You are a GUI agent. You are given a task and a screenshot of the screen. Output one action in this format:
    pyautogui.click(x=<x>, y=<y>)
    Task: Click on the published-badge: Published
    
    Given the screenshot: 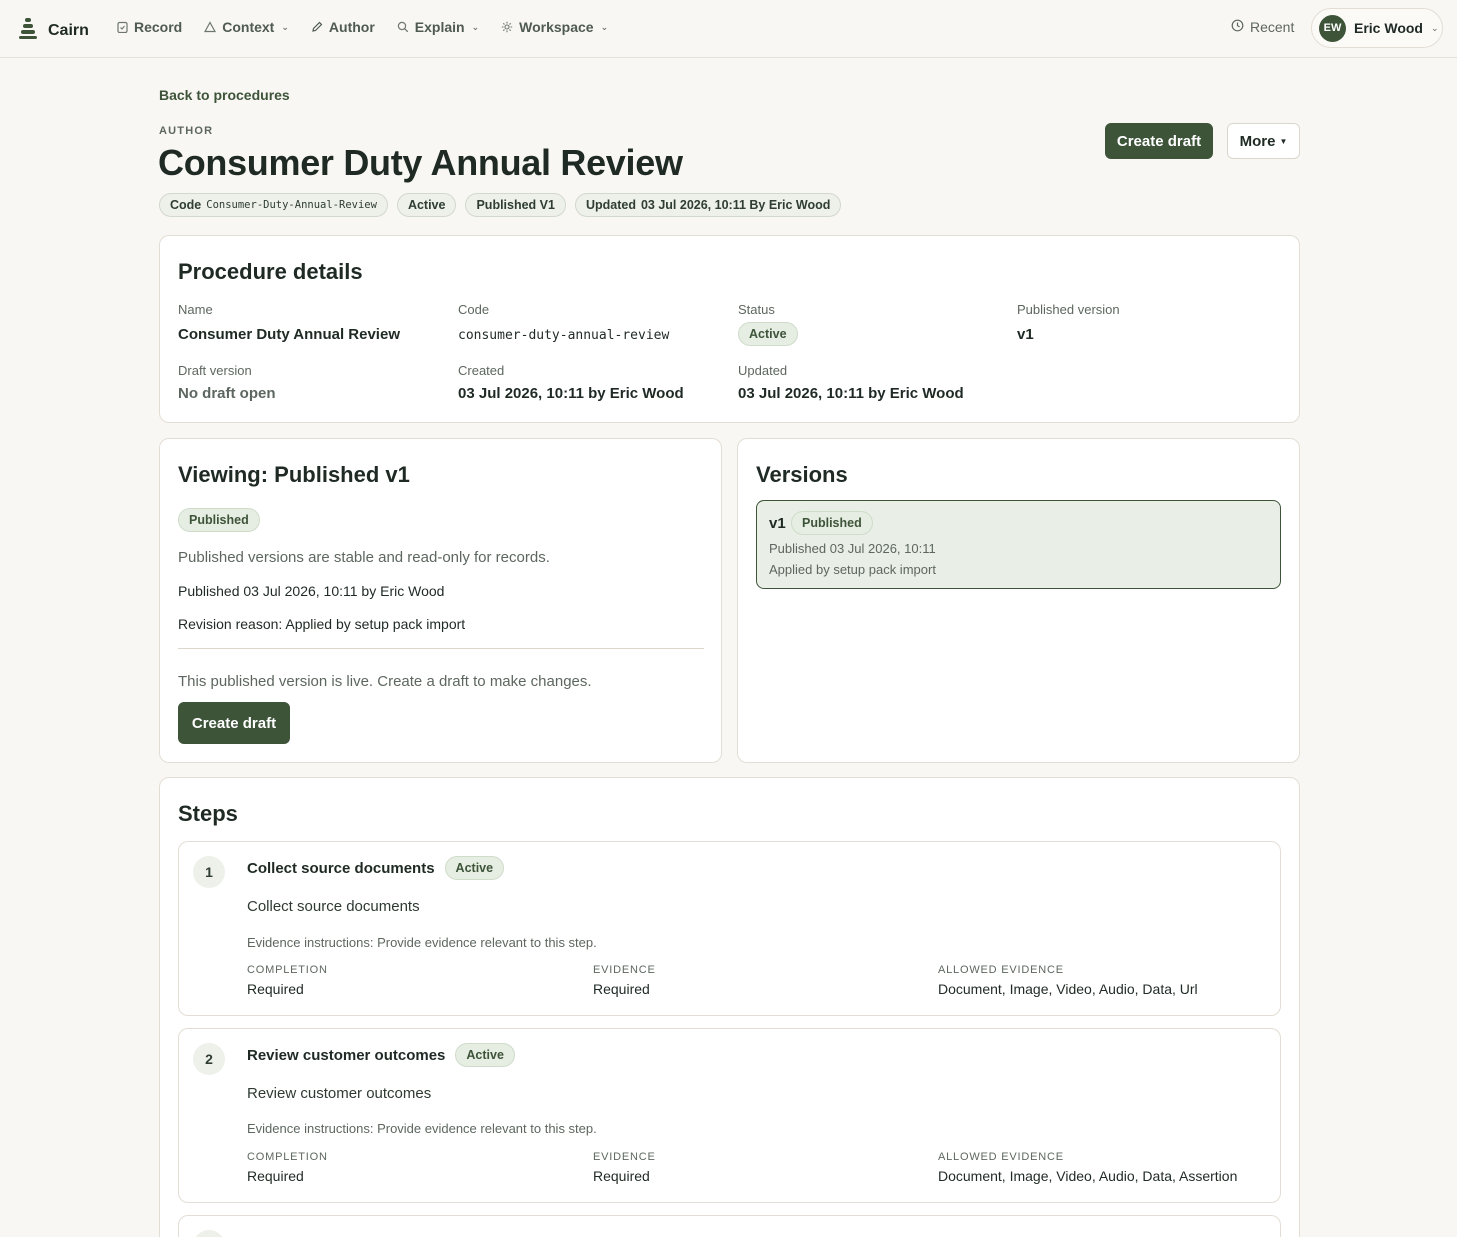 What is the action you would take?
    pyautogui.click(x=219, y=520)
    